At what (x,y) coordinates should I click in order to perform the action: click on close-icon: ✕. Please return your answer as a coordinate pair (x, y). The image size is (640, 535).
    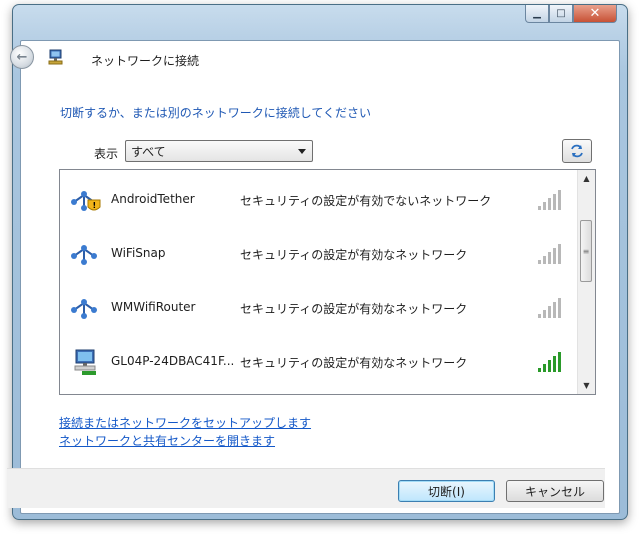
    Looking at the image, I should click on (595, 13).